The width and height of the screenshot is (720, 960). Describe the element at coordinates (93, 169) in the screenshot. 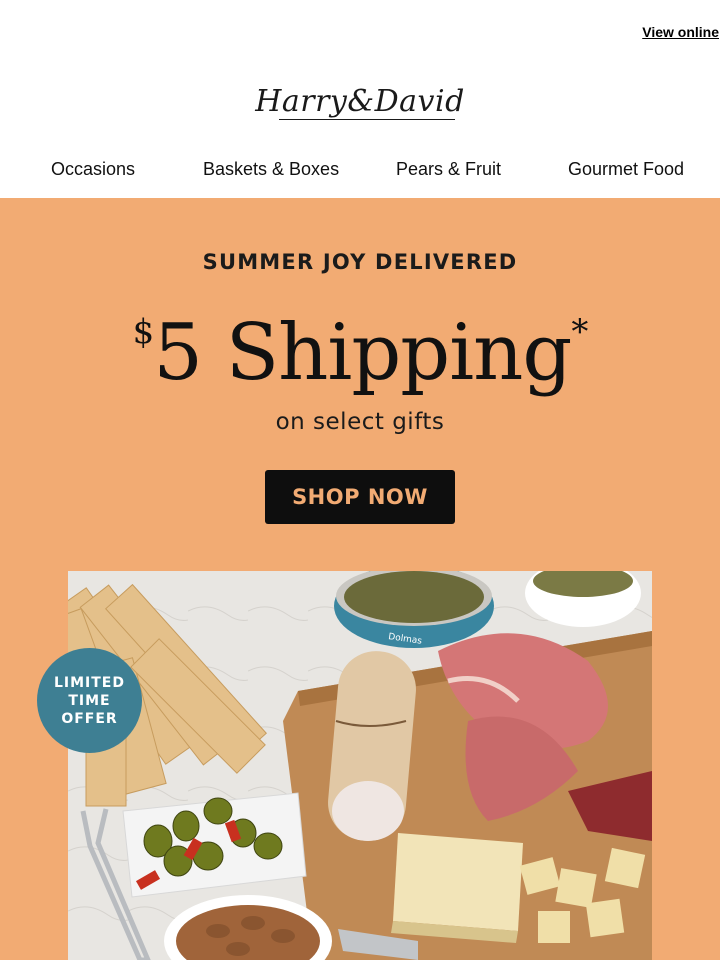

I see `nav-item-occasions: Occasions` at that location.